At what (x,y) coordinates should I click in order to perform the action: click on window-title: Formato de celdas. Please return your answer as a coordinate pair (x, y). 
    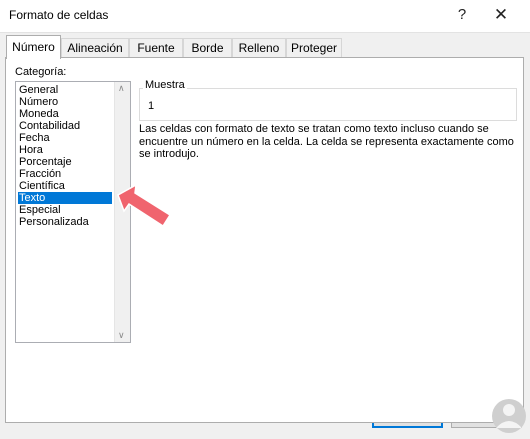
    Looking at the image, I should click on (59, 15).